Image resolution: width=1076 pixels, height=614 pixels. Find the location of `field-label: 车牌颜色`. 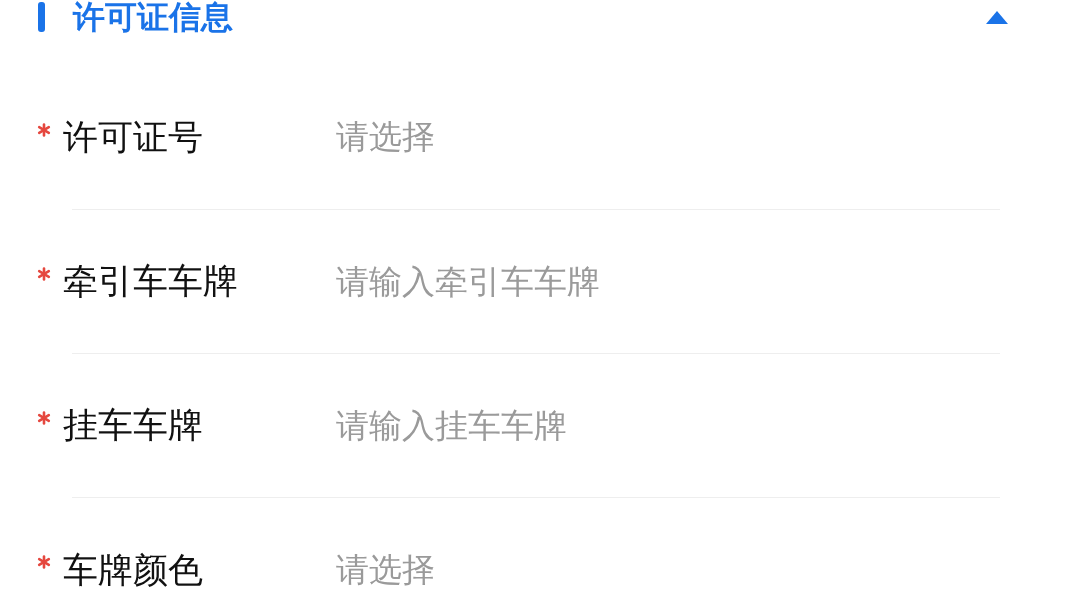

field-label: 车牌颜色 is located at coordinates (133, 570).